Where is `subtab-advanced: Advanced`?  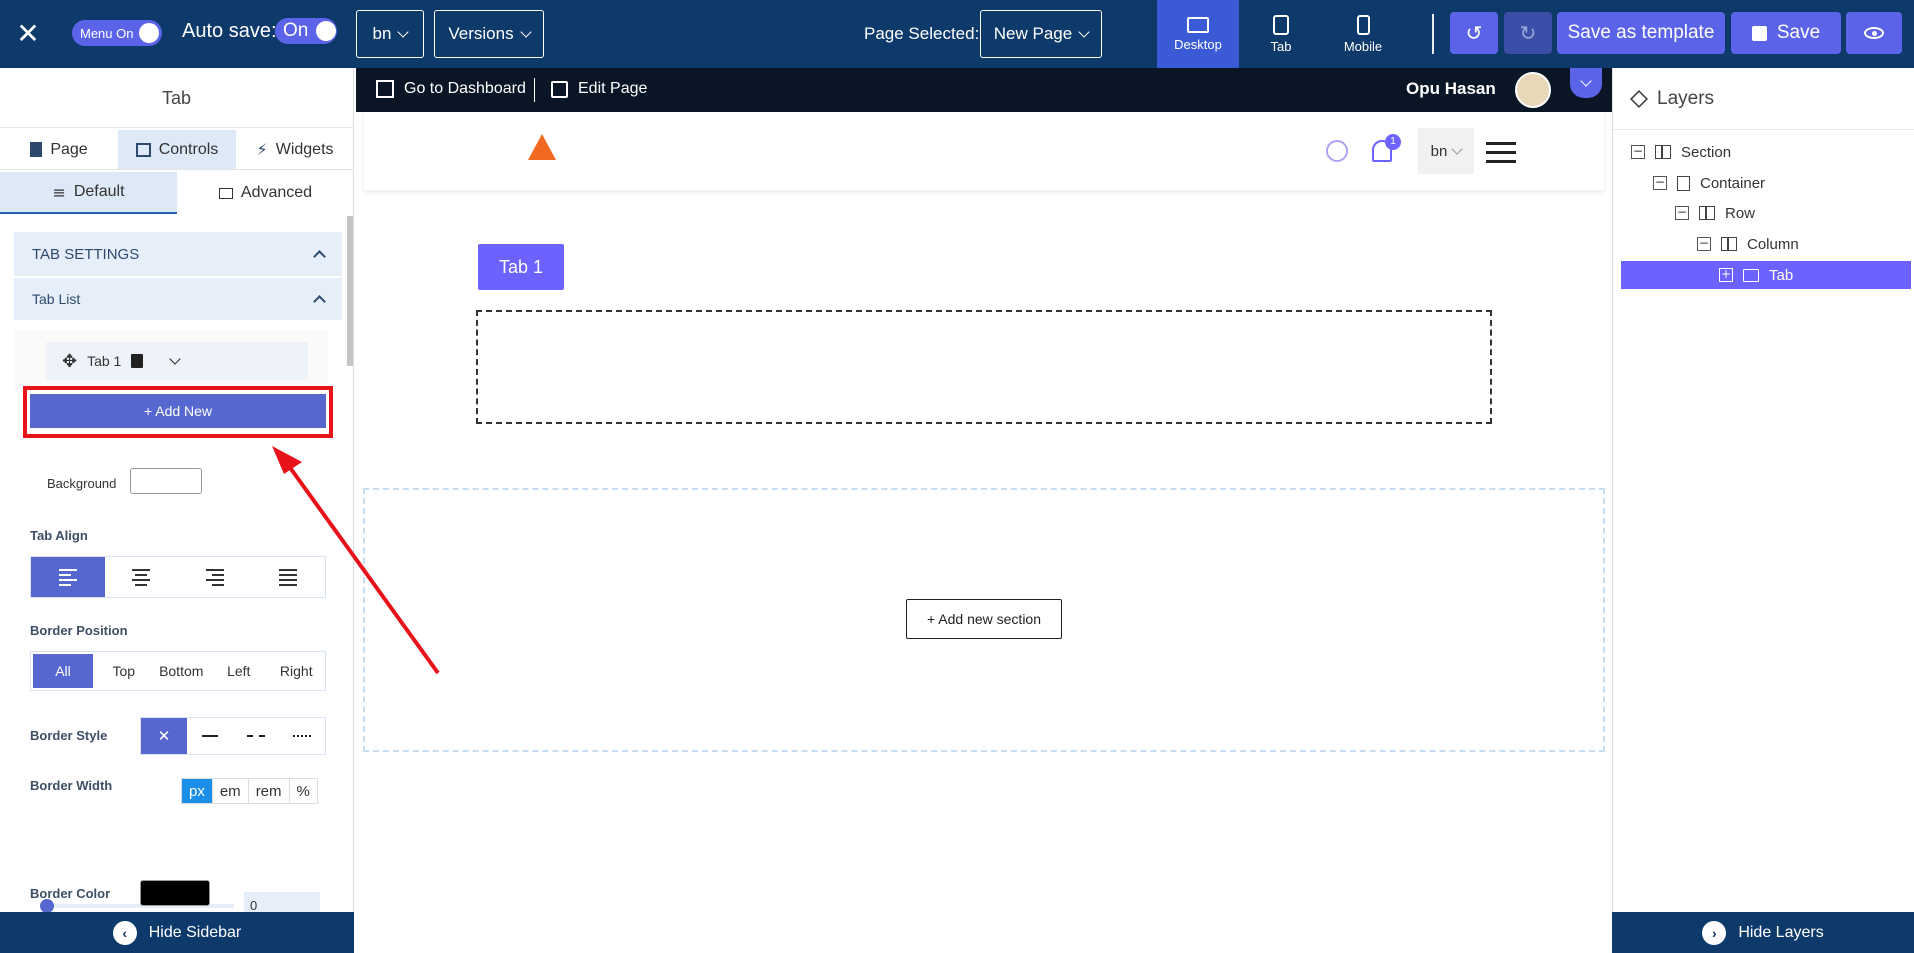
subtab-advanced: Advanced is located at coordinates (265, 193).